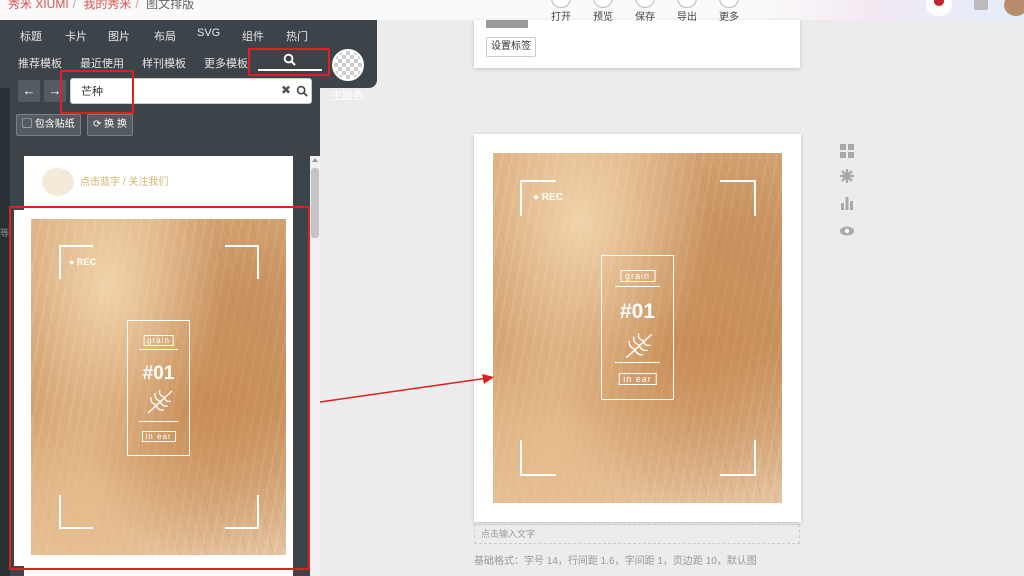 Image resolution: width=1024 pixels, height=576 pixels. I want to click on export-button: 导出, so click(687, 11).